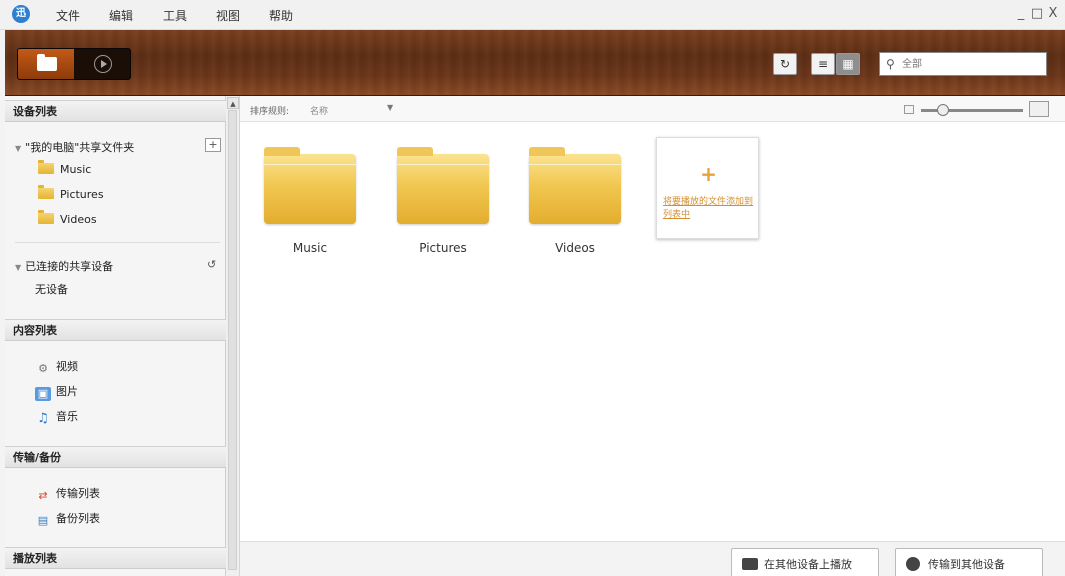  I want to click on zoom-out-icon, so click(909, 109).